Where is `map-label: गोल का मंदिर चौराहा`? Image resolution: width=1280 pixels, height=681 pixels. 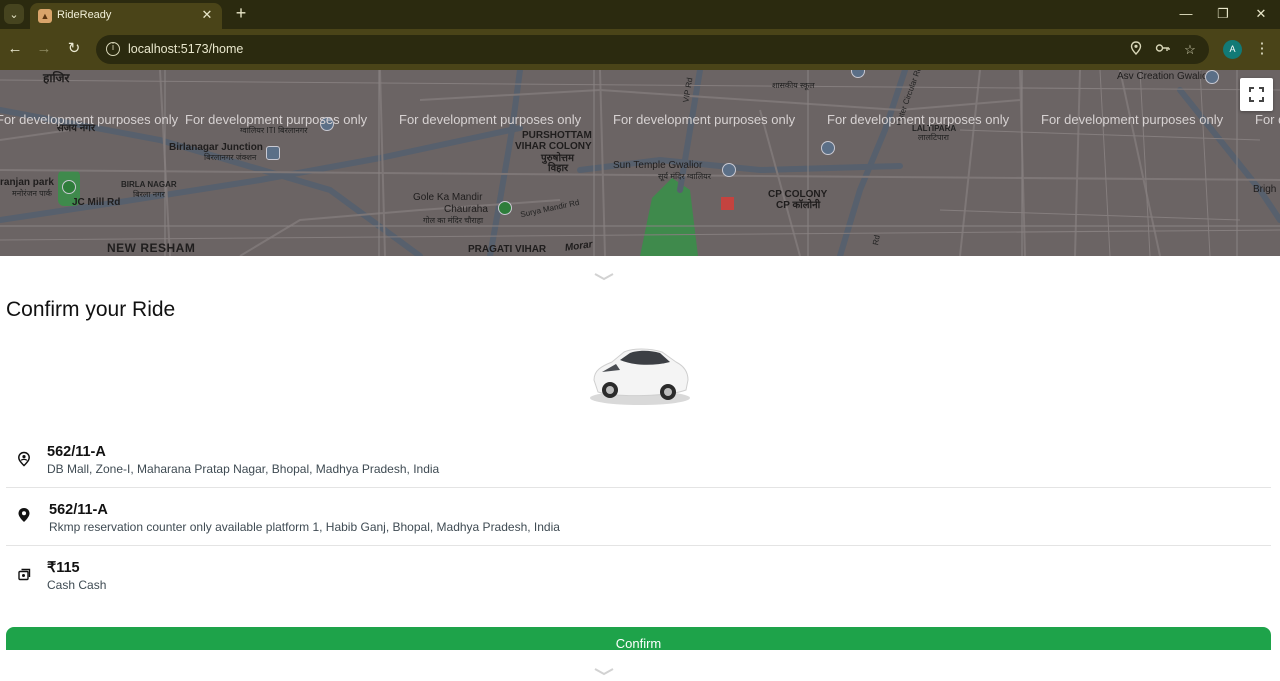
map-label: गोल का मंदिर चौराहा is located at coordinates (453, 220).